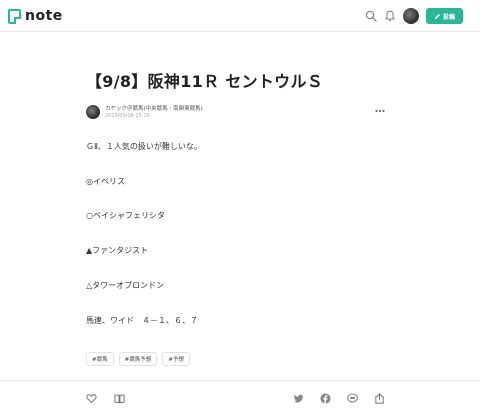 This screenshot has width=480, height=411. What do you see at coordinates (154, 108) in the screenshot?
I see `author-name: カヤック＠競馬(中央競馬・南関東競馬)` at bounding box center [154, 108].